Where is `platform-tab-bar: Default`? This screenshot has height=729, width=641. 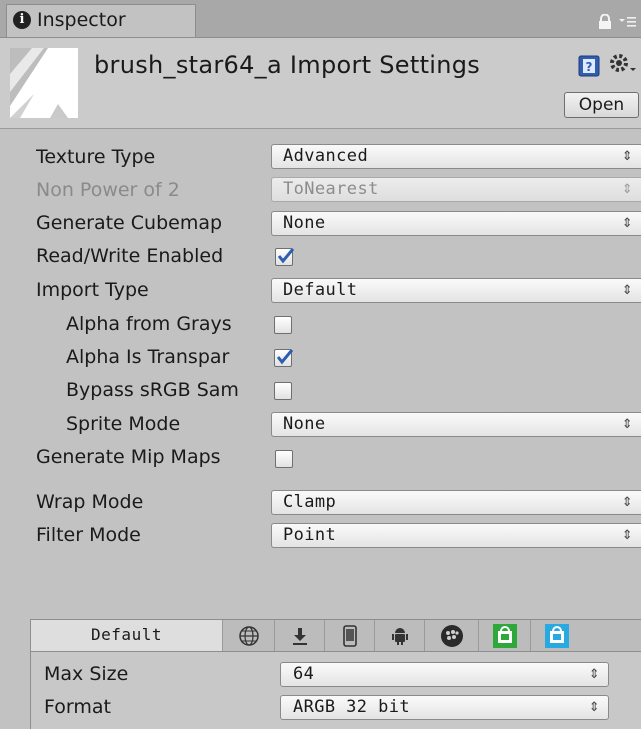 platform-tab-bar: Default is located at coordinates (336, 636).